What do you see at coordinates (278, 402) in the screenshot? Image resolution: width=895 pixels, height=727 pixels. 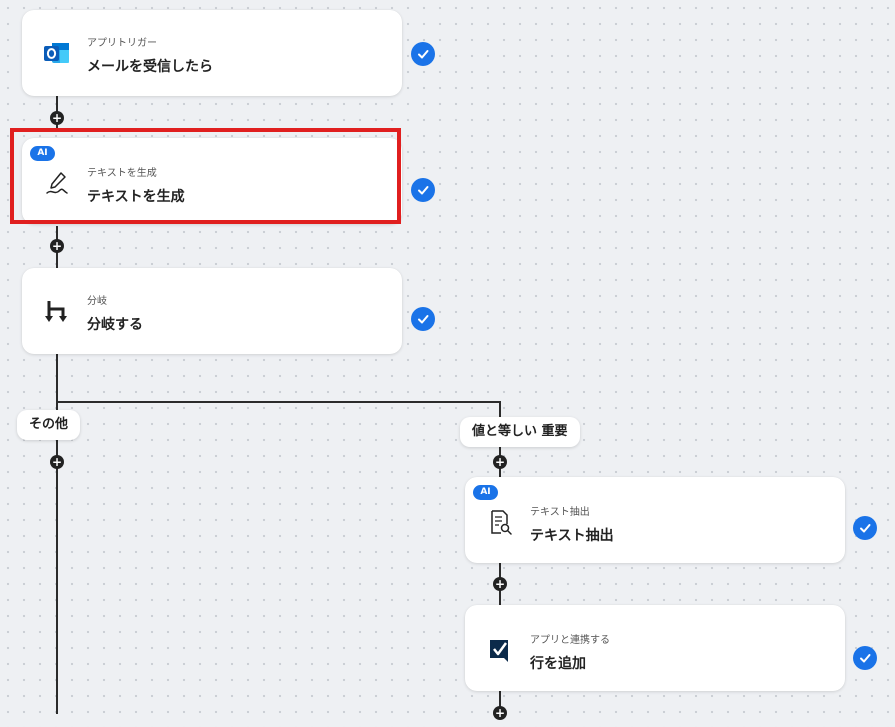 I see `branch-connector-horizontal` at bounding box center [278, 402].